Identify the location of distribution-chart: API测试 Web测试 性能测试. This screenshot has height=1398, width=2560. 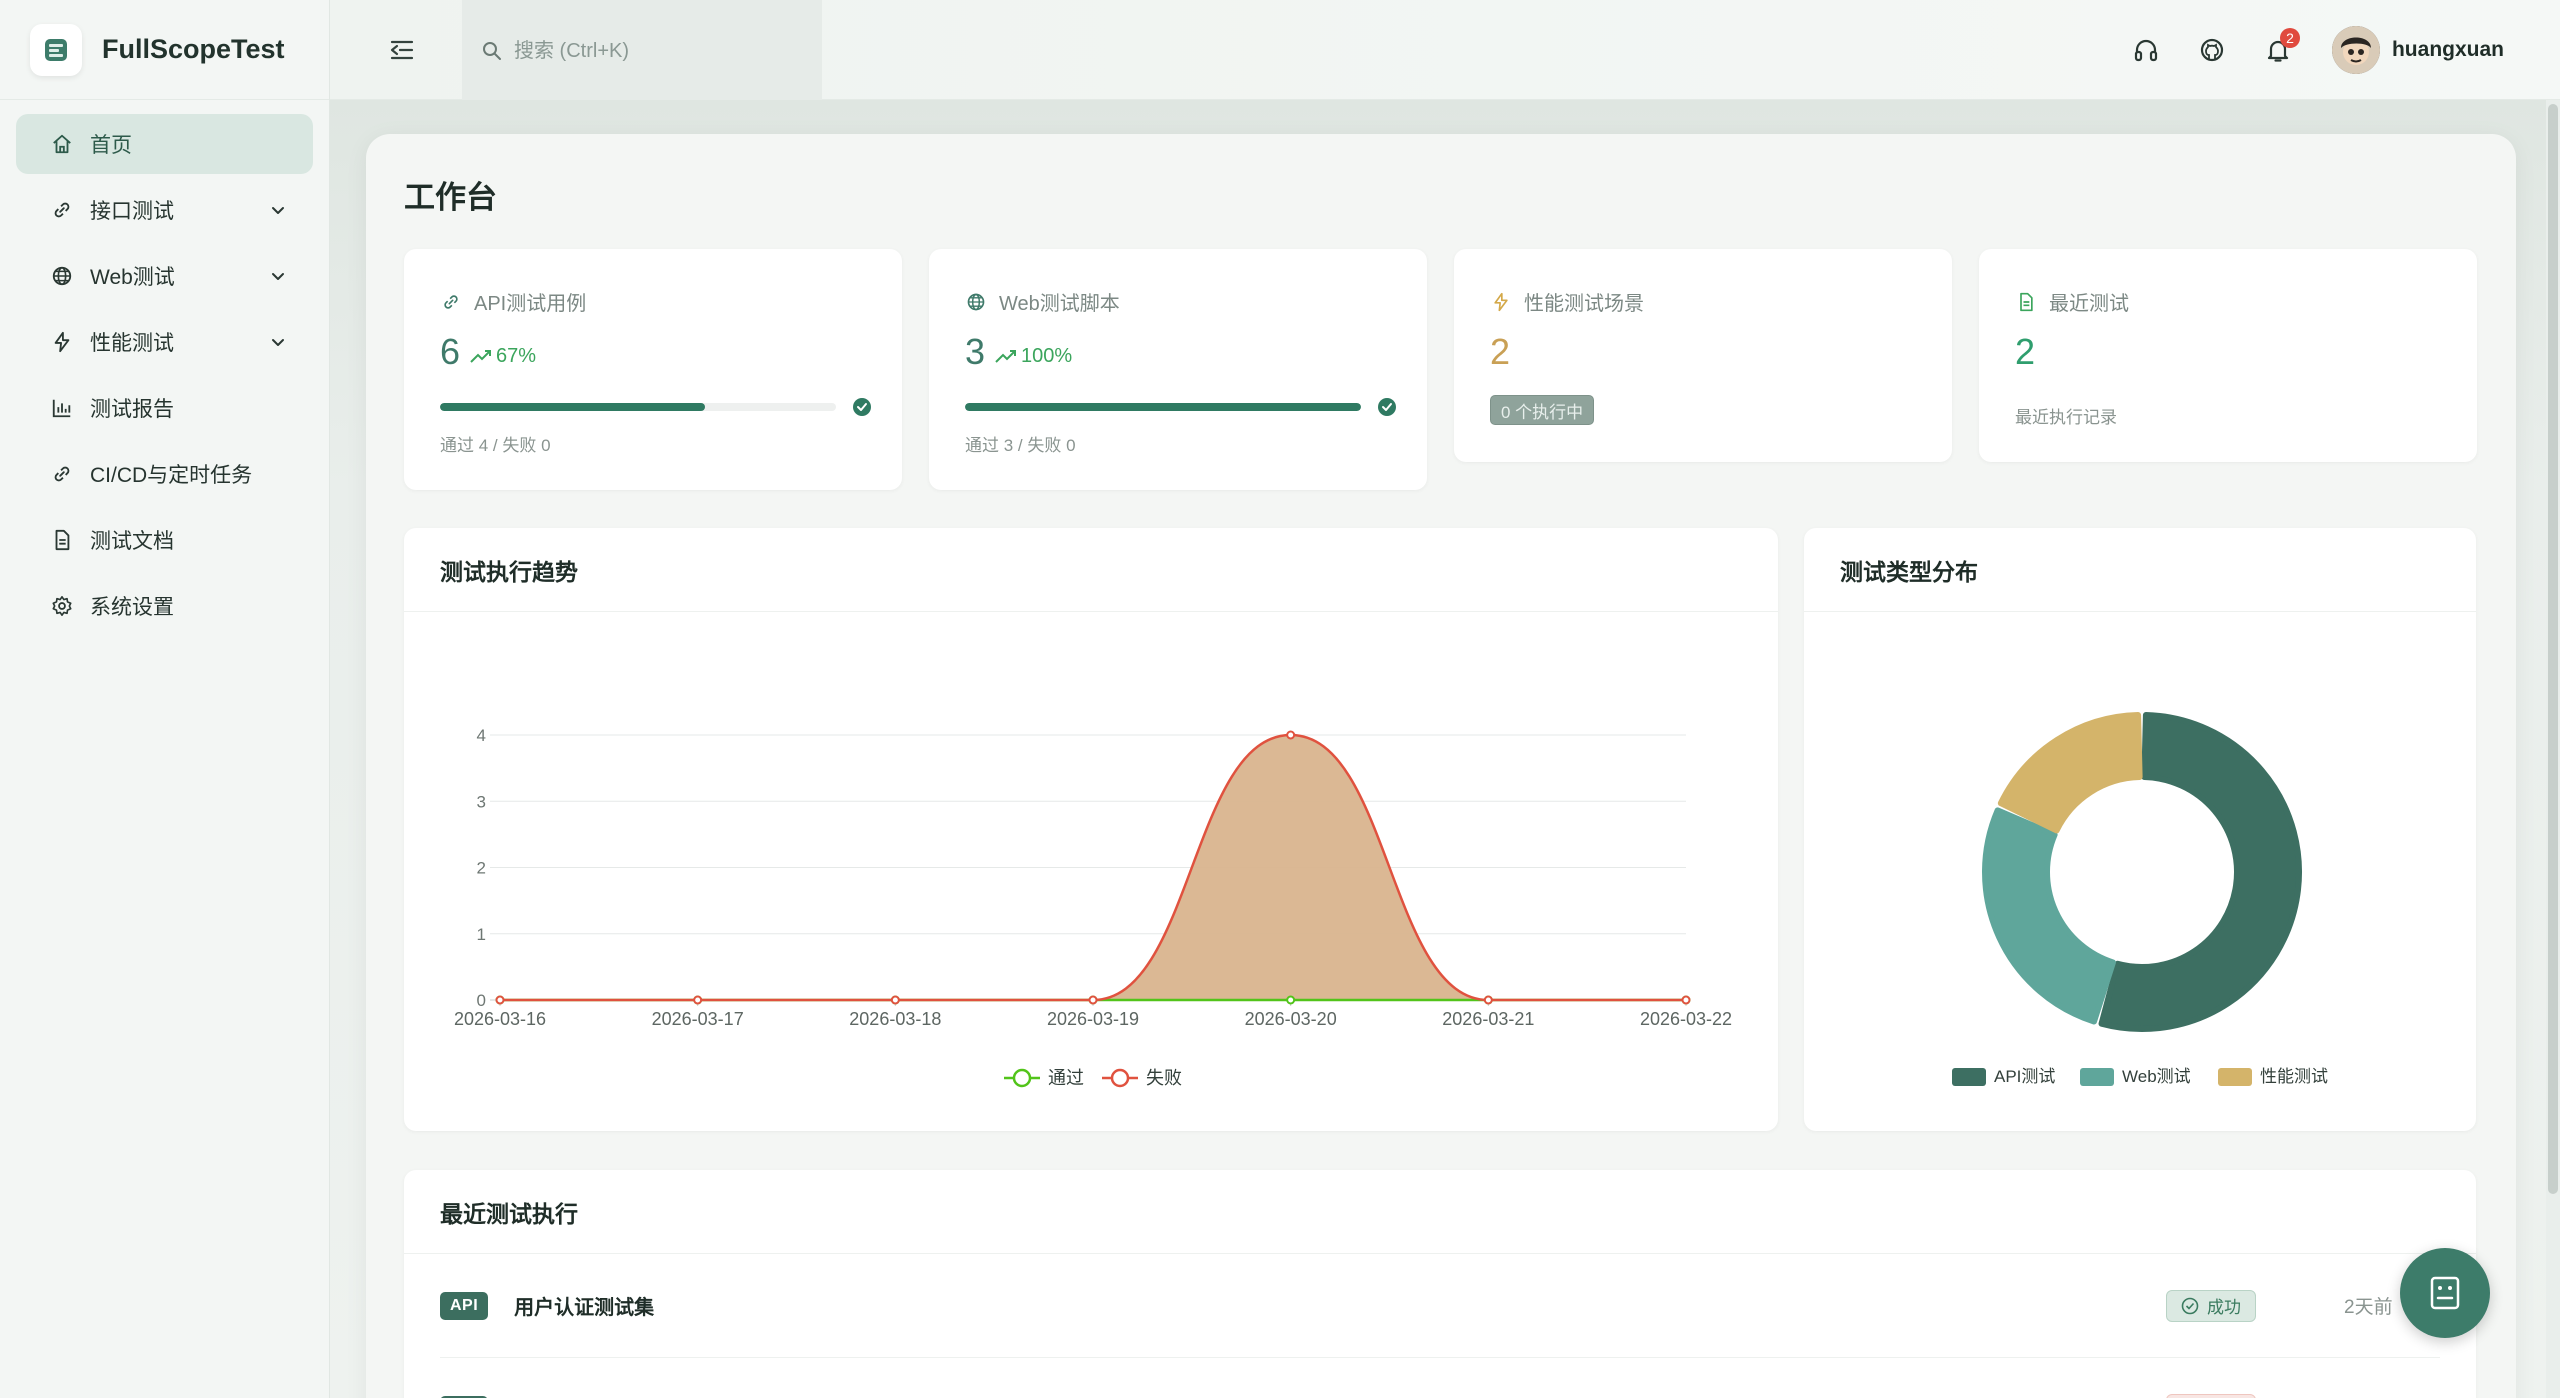
(2140, 899).